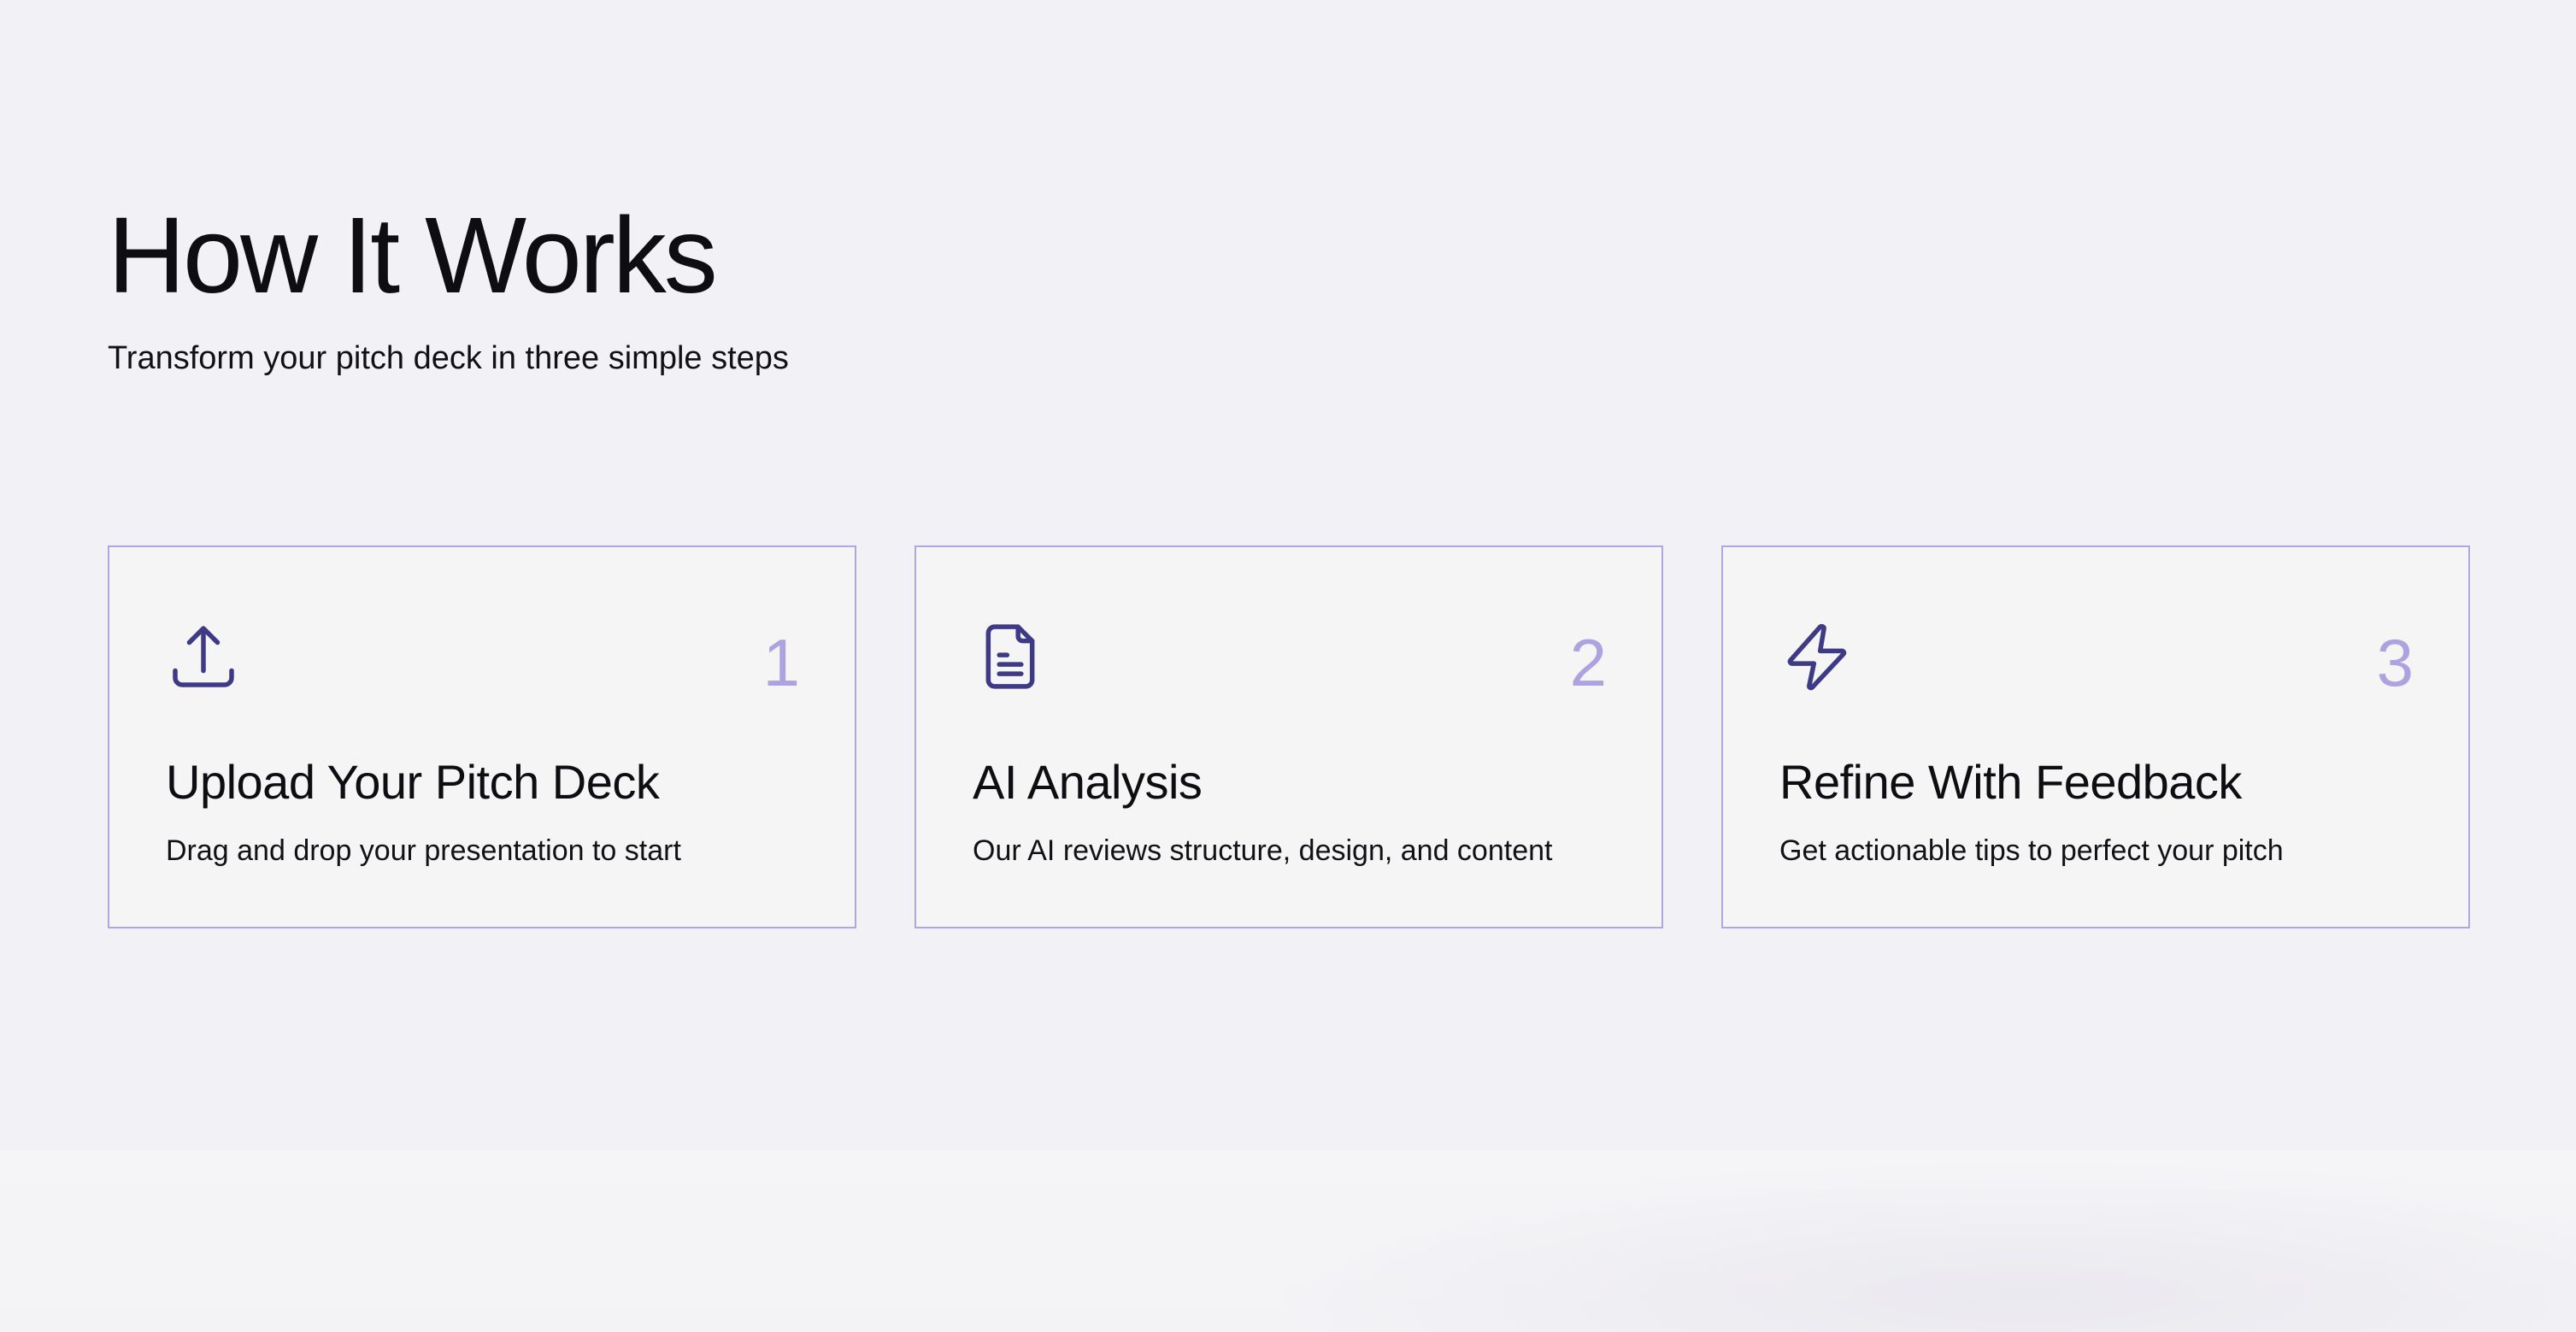 The width and height of the screenshot is (2576, 1332). Describe the element at coordinates (2395, 662) in the screenshot. I see `step-number: 3` at that location.